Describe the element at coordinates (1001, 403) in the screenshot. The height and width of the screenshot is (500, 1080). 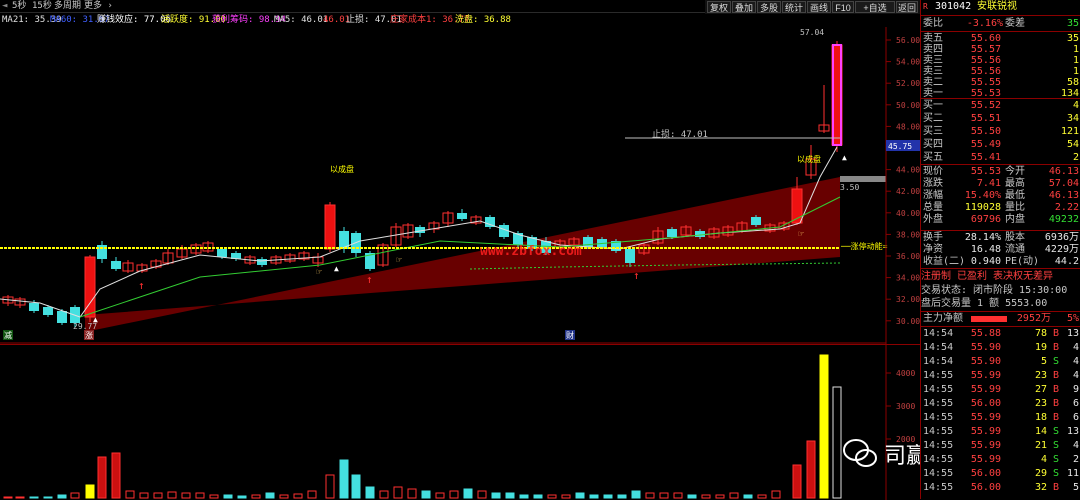
I see `tick-row: 14:55 56.00 23 B 6` at that location.